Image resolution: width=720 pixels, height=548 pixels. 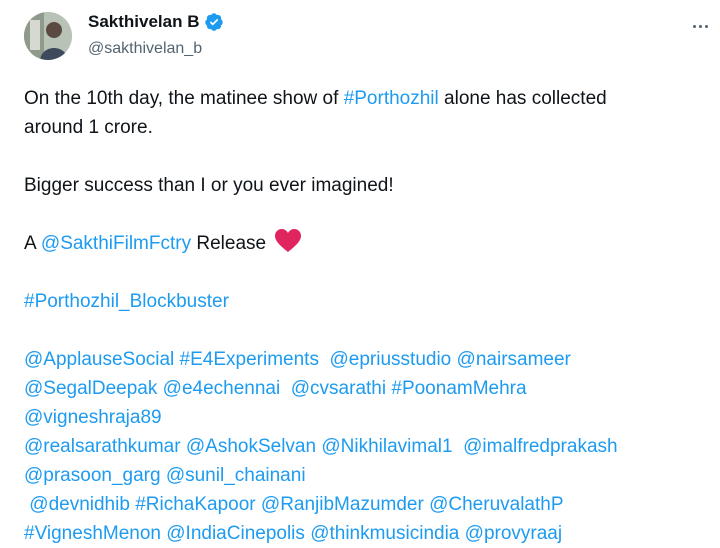 I want to click on avatar-photo, so click(x=48, y=36).